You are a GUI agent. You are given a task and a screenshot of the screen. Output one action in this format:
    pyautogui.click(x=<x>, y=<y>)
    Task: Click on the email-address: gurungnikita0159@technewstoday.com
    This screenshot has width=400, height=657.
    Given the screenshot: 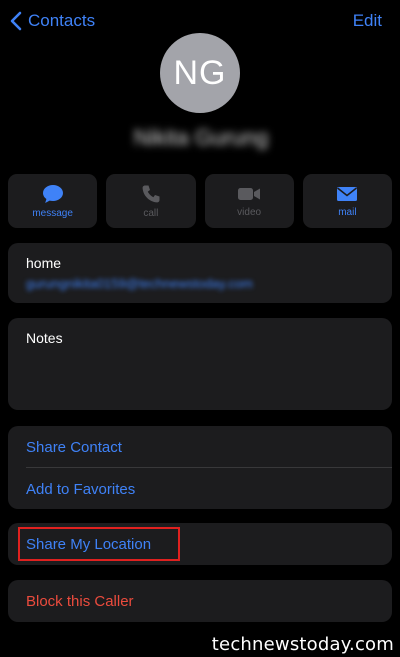 What is the action you would take?
    pyautogui.click(x=139, y=283)
    